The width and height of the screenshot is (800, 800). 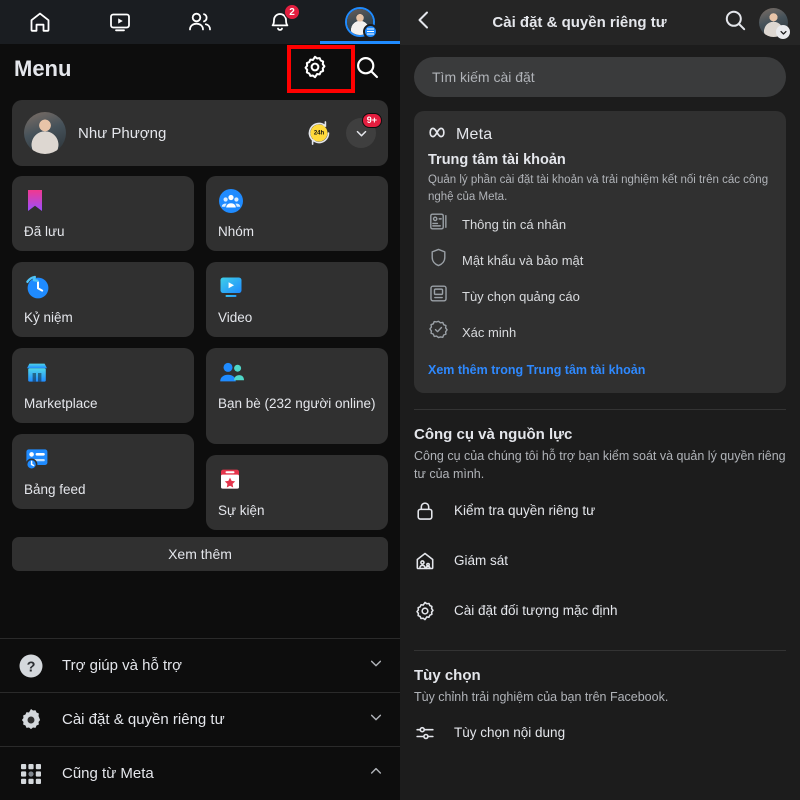 I want to click on top-navigation-bar: 2, so click(x=200, y=22).